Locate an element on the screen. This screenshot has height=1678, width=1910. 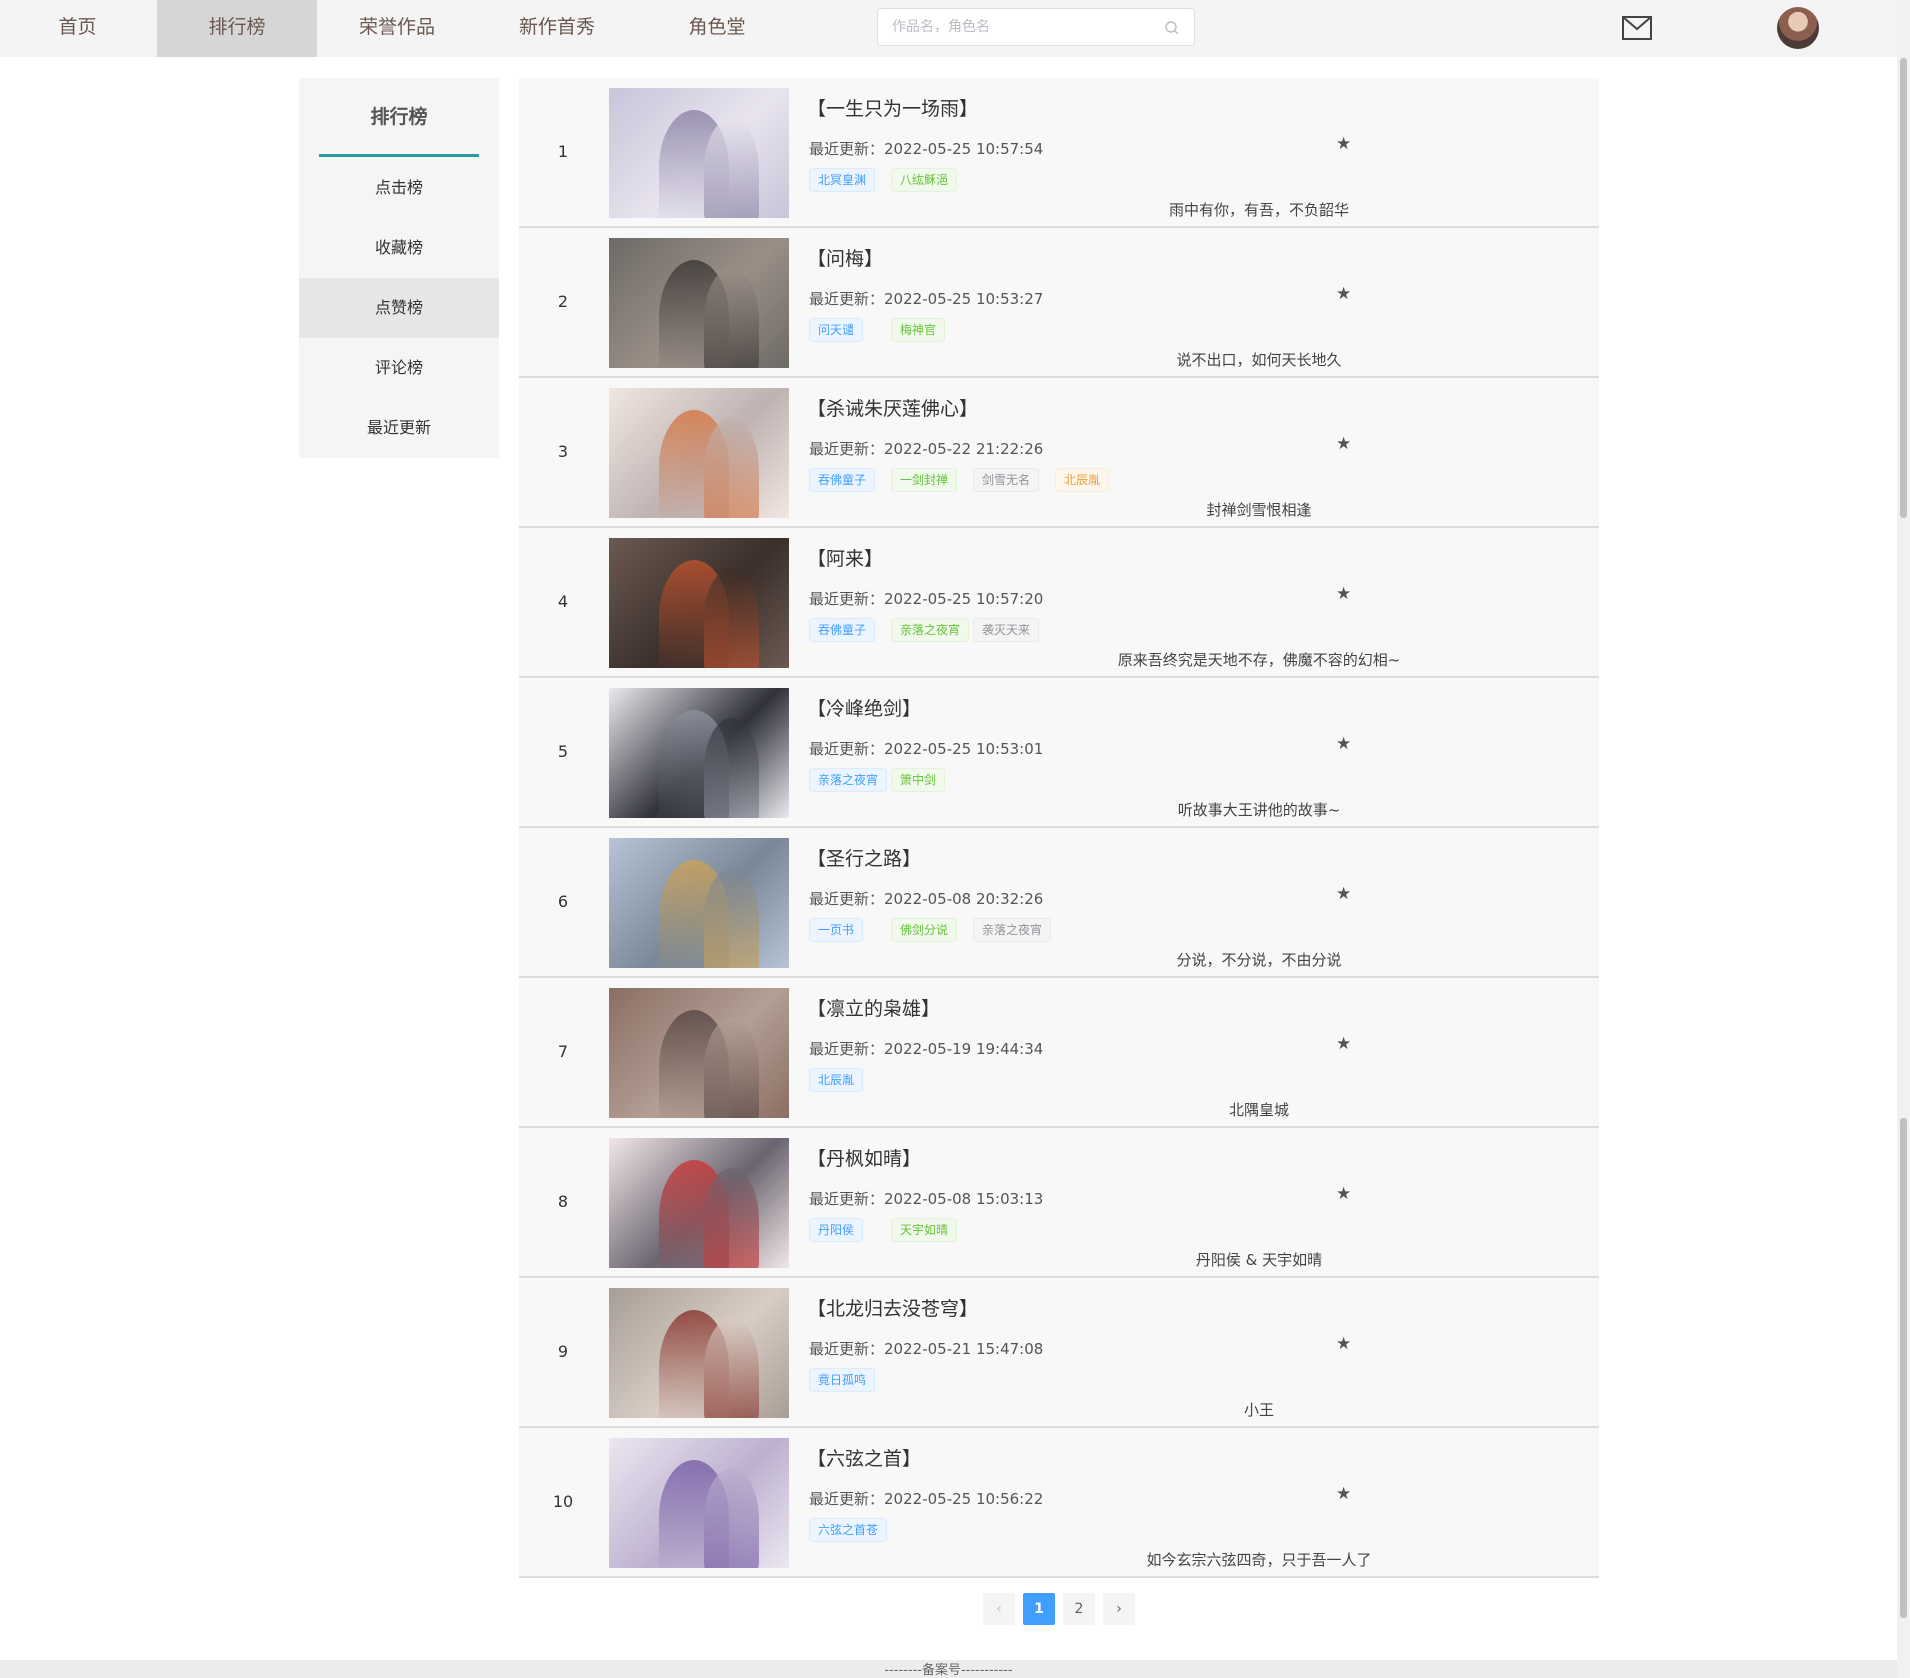
nav-home: 首页 is located at coordinates (77, 28).